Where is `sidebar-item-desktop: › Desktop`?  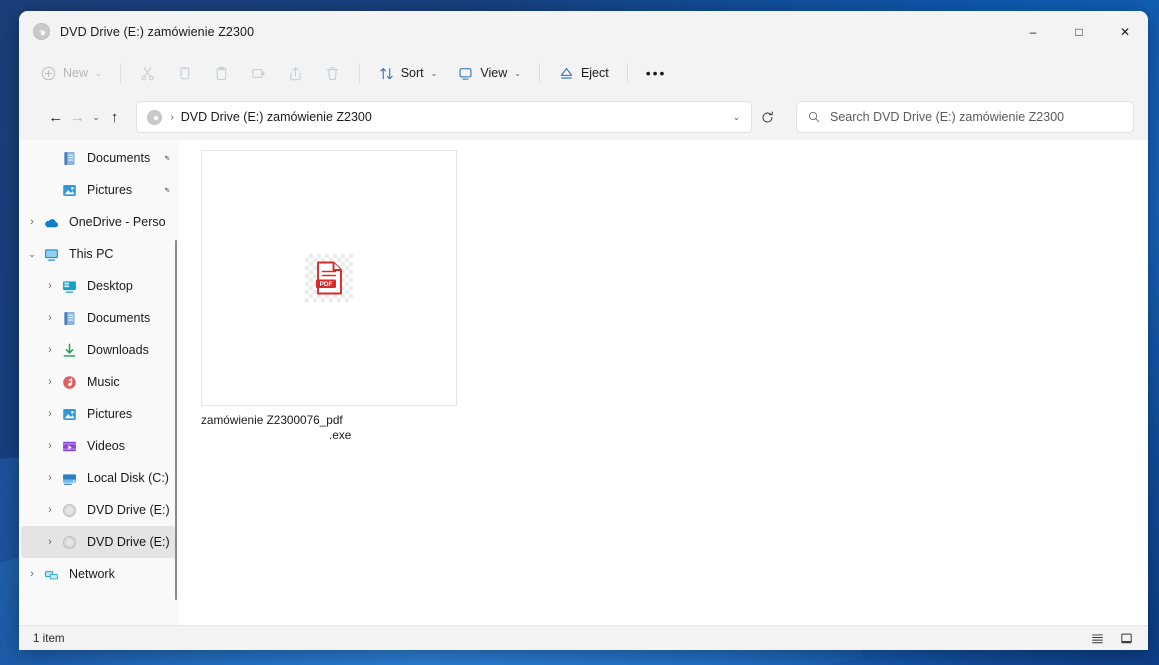 sidebar-item-desktop: › Desktop is located at coordinates (99, 286).